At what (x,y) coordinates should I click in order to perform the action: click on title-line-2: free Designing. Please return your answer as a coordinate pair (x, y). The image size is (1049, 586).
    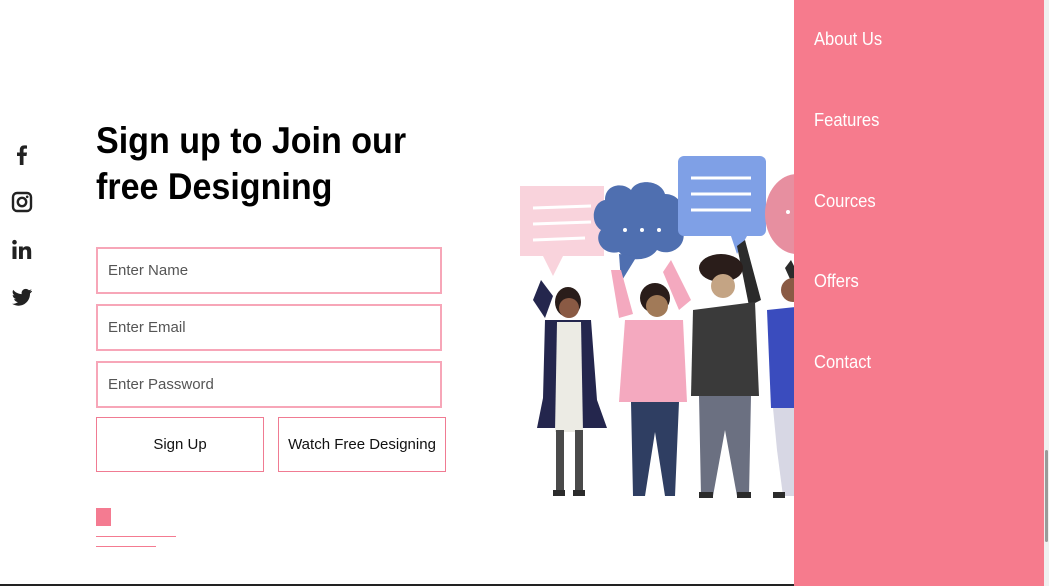
    Looking at the image, I should click on (214, 186).